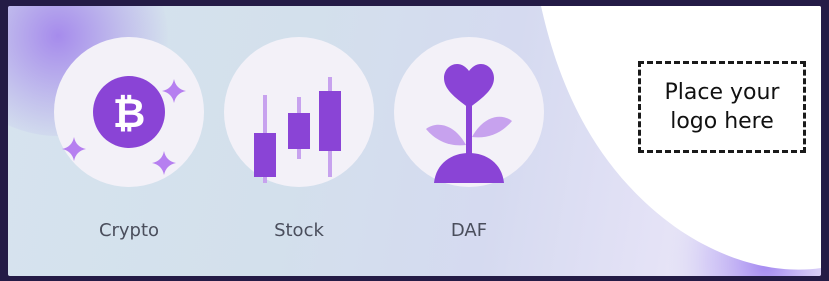 This screenshot has width=829, height=281. Describe the element at coordinates (299, 230) in the screenshot. I see `stock-label: Stock` at that location.